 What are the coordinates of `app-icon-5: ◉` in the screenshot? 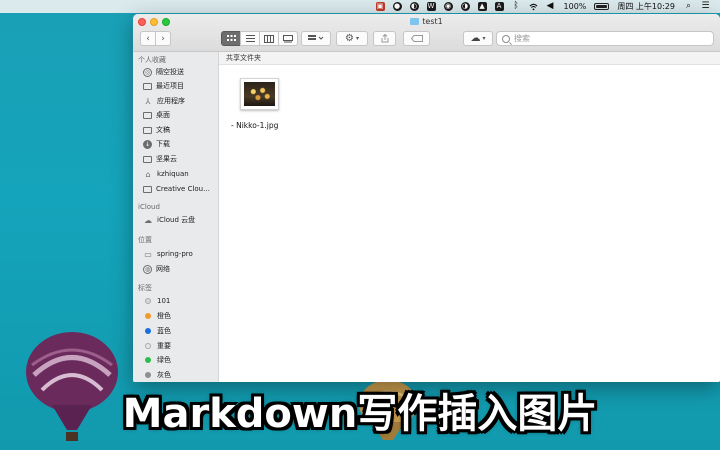 It's located at (448, 6).